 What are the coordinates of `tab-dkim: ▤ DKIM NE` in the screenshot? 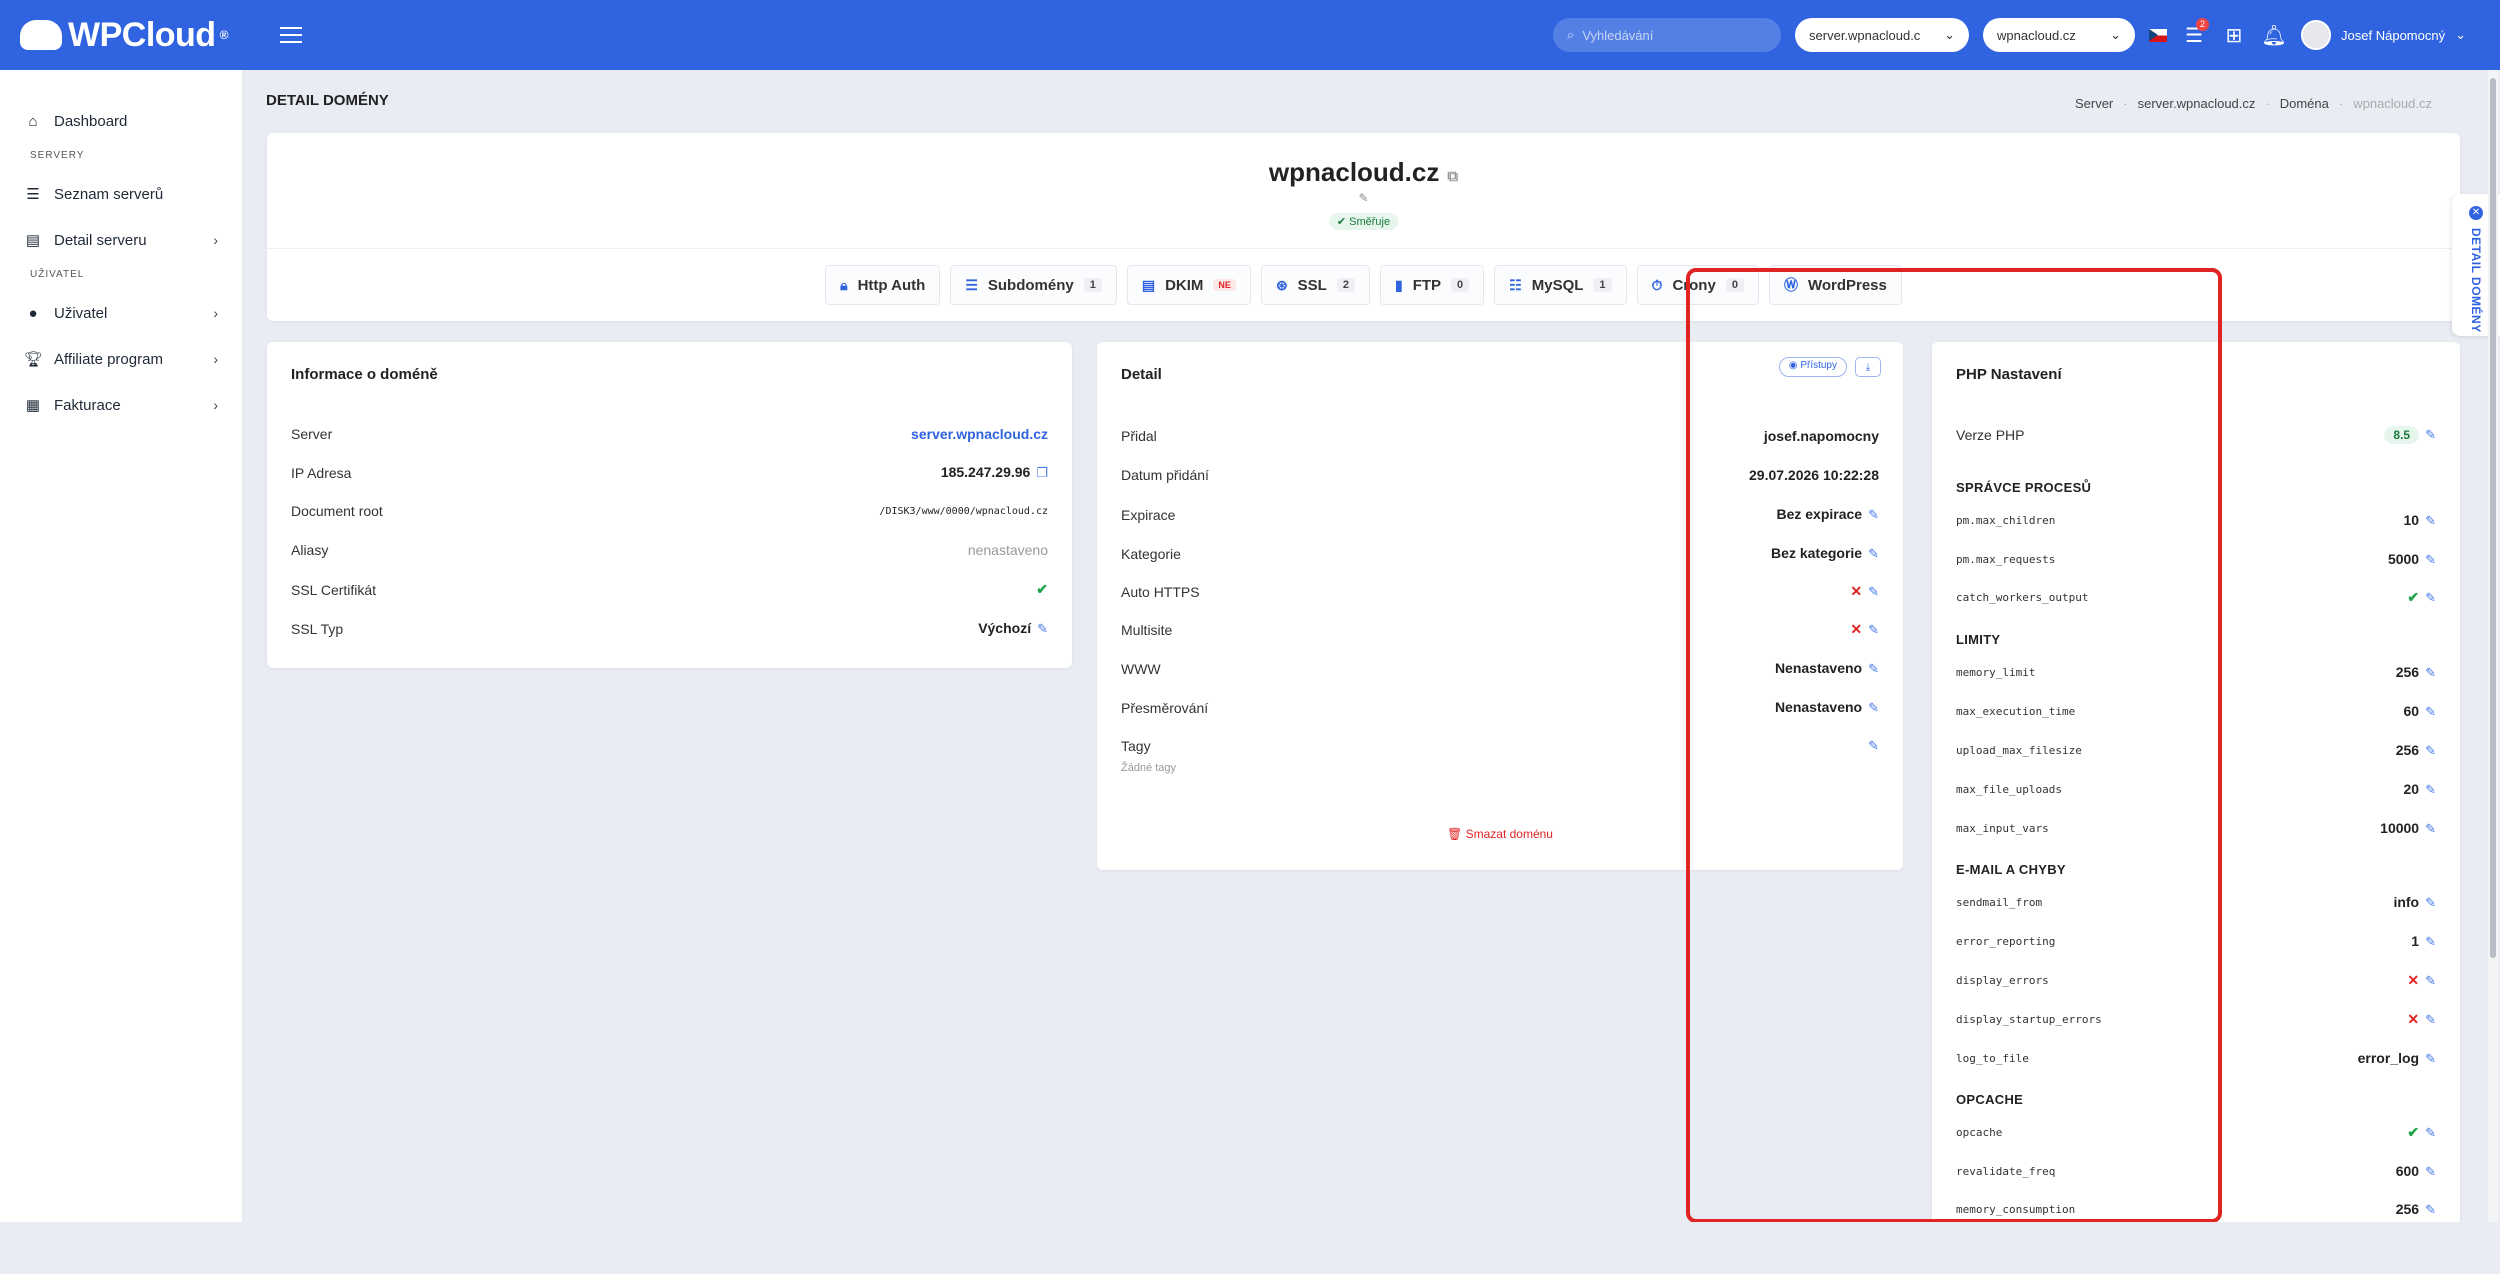 It's located at (1188, 285).